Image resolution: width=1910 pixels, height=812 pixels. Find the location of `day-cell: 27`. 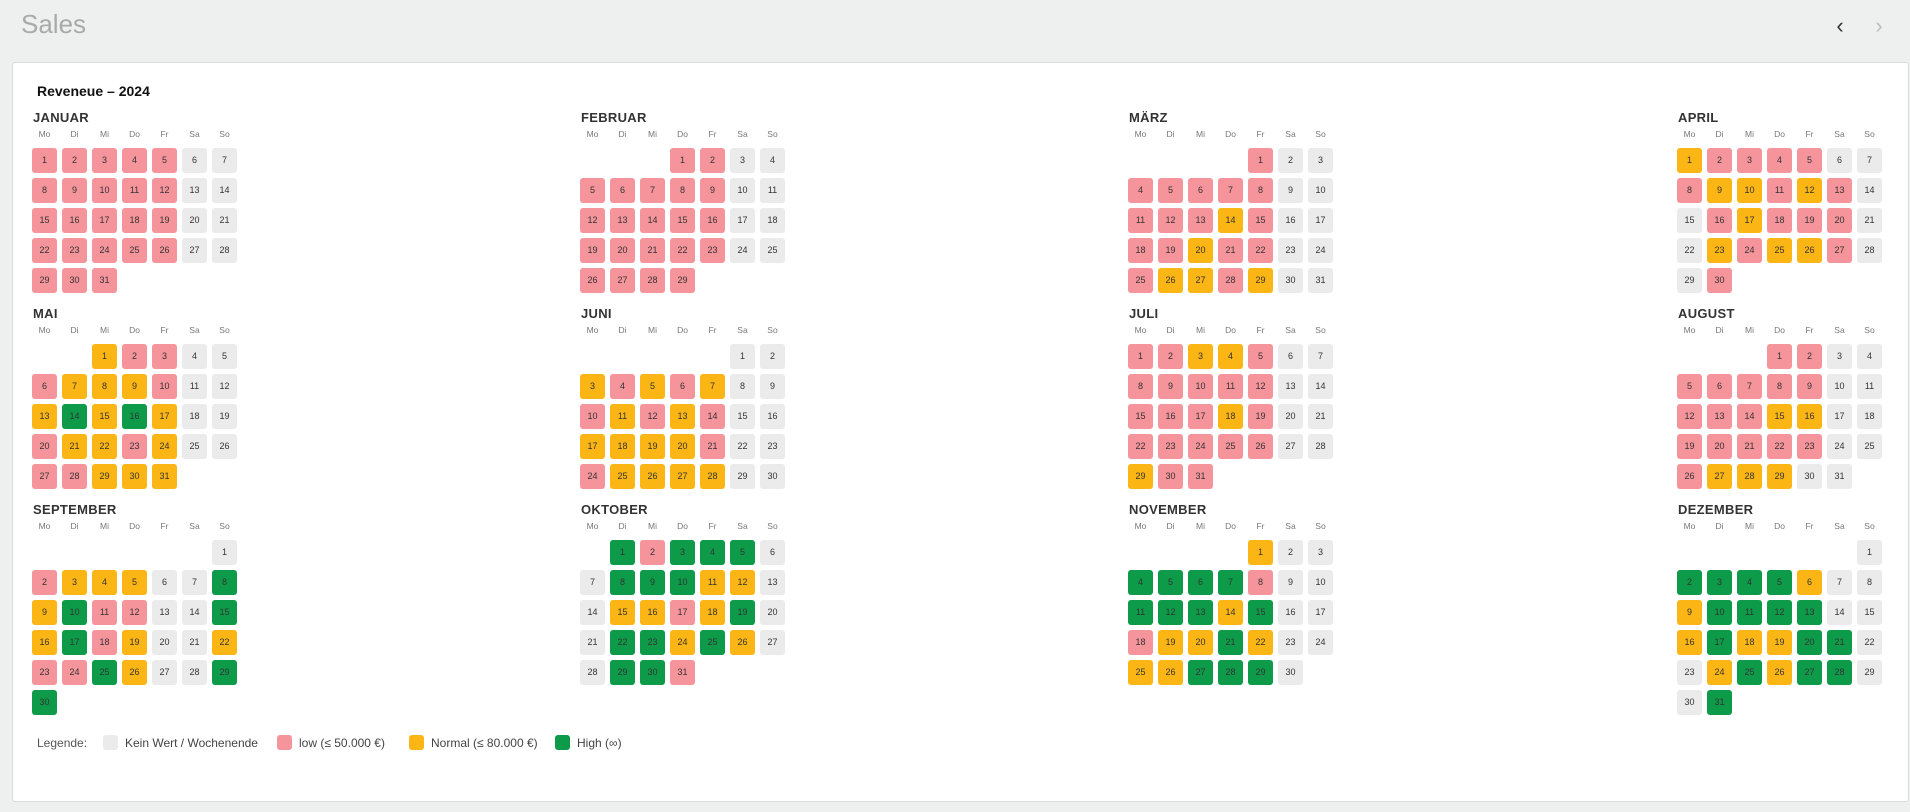

day-cell: 27 is located at coordinates (772, 642).